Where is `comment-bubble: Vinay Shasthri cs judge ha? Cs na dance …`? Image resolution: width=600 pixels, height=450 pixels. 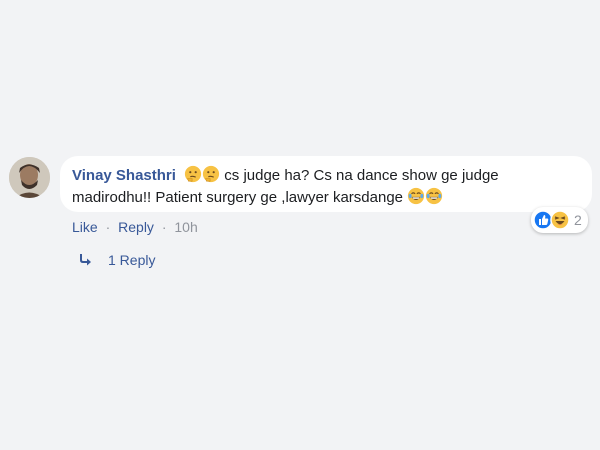
comment-bubble: Vinay Shasthri cs judge ha? Cs na dance … is located at coordinates (326, 184).